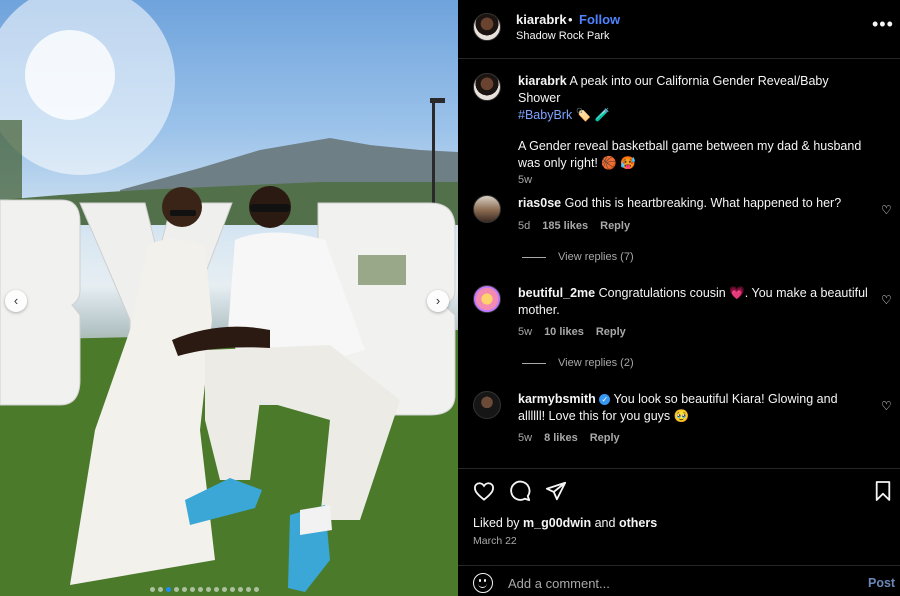 The image size is (900, 596). I want to click on post-comment-button: Post, so click(881, 583).